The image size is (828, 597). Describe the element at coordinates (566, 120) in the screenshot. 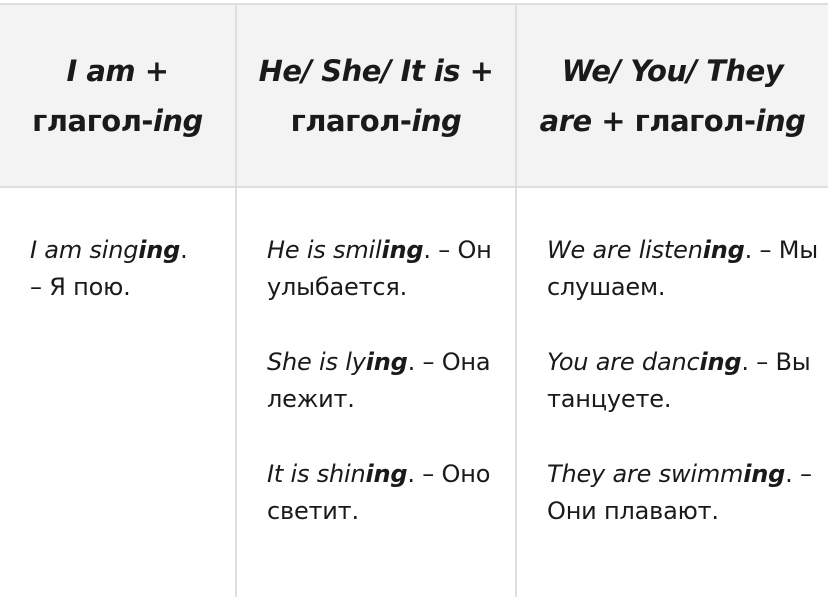

I see `header-are: are` at that location.